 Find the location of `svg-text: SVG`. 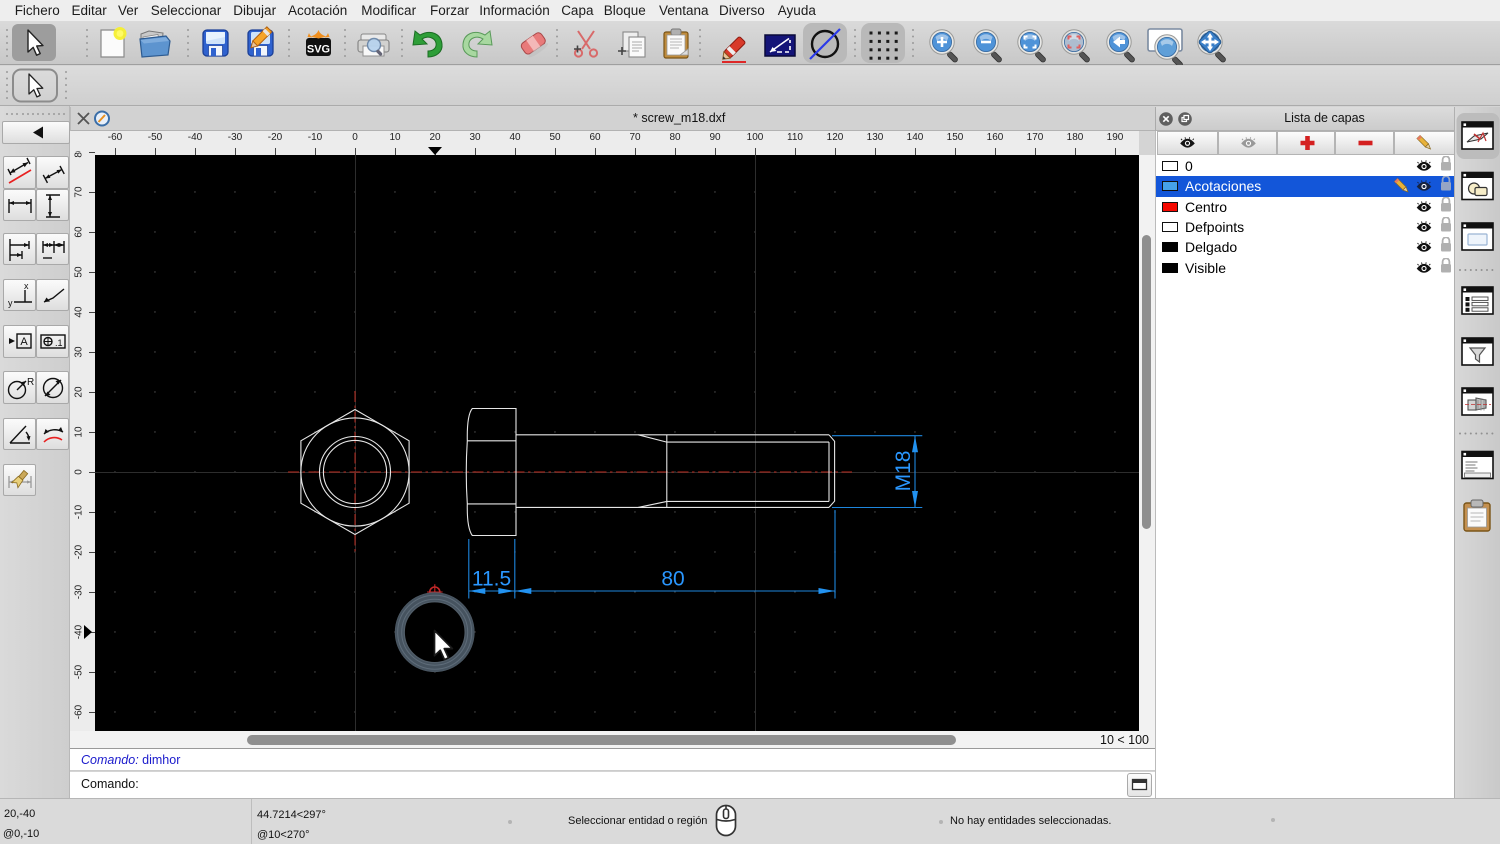

svg-text: SVG is located at coordinates (318, 50).